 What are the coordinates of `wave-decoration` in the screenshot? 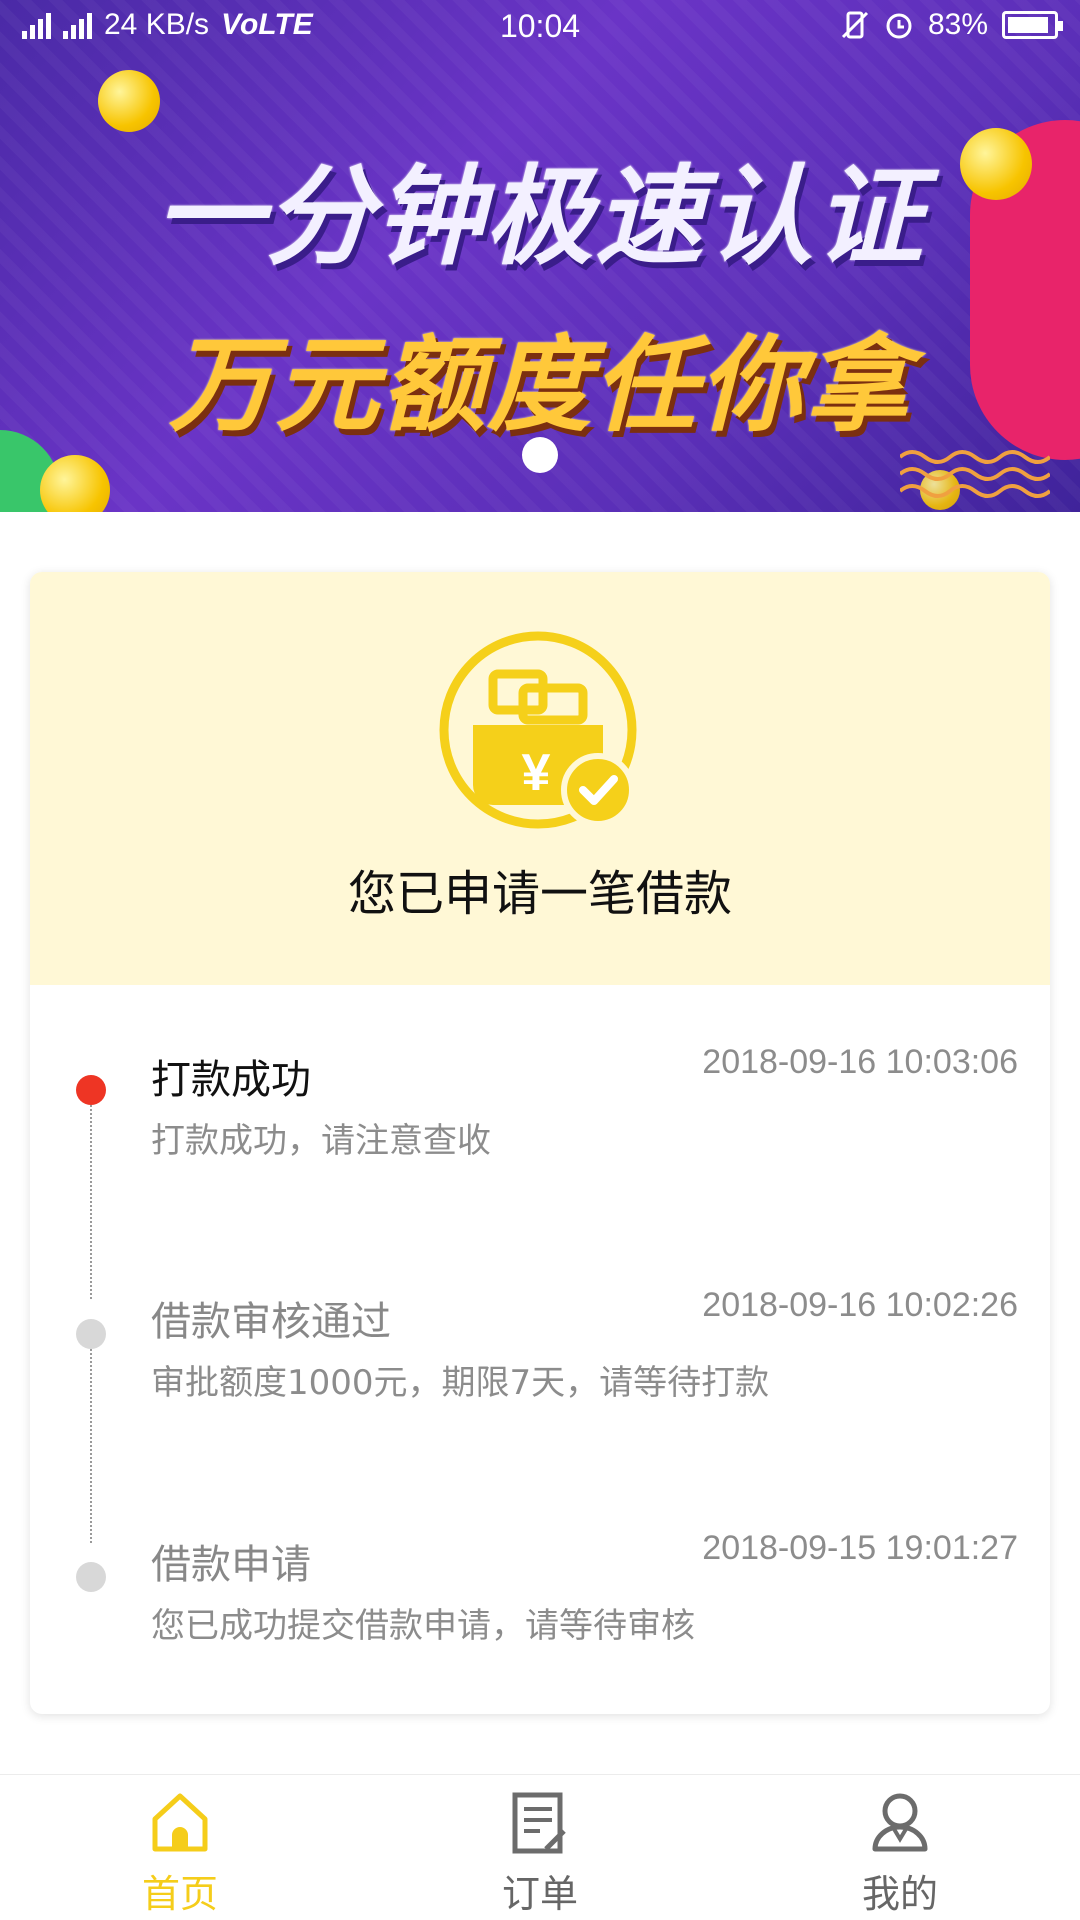 It's located at (975, 474).